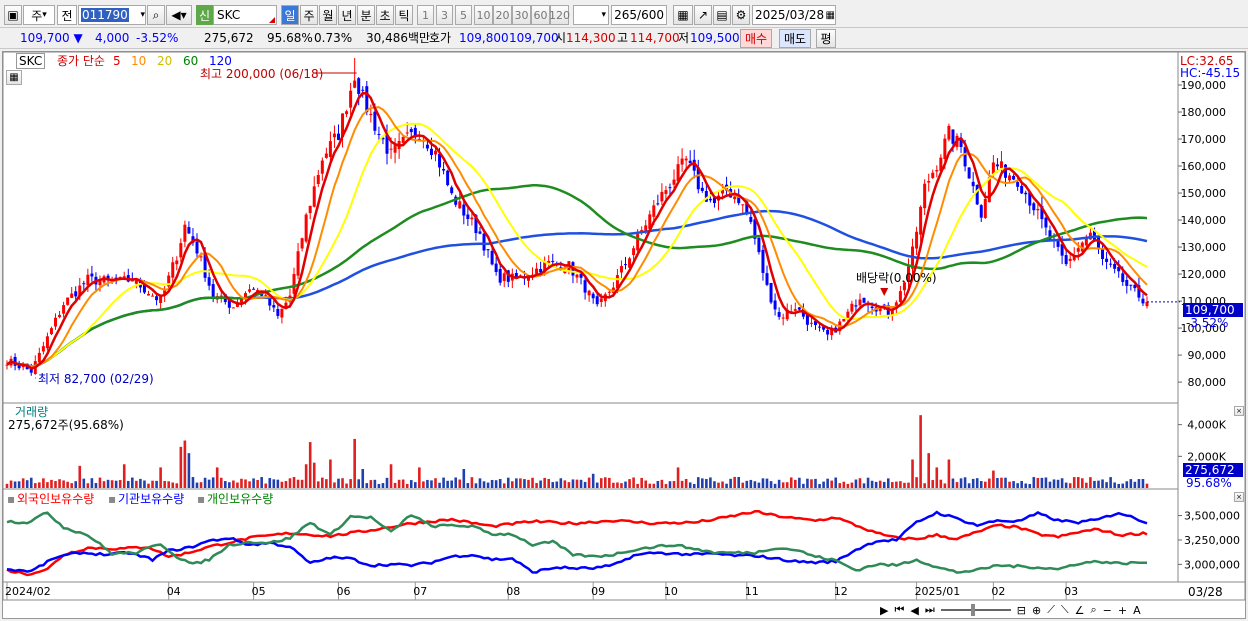 This screenshot has width=1248, height=621. What do you see at coordinates (1051, 610) in the screenshot?
I see `draw-line-icon: ⟋` at bounding box center [1051, 610].